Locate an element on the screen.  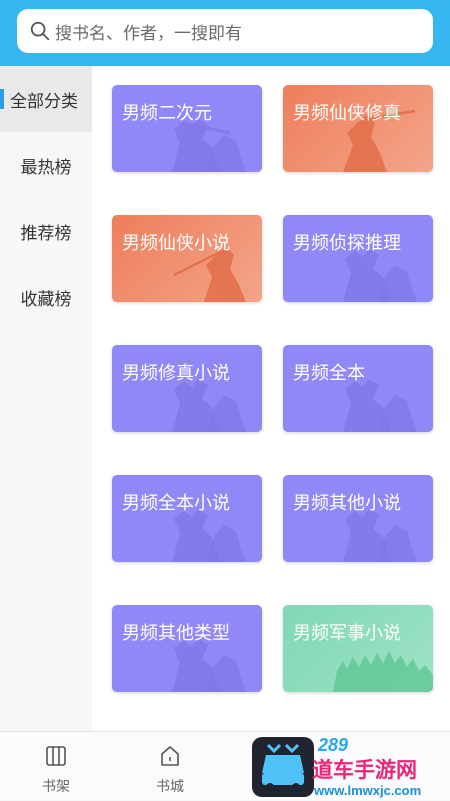
category-label: 男频军事小说 is located at coordinates (347, 633).